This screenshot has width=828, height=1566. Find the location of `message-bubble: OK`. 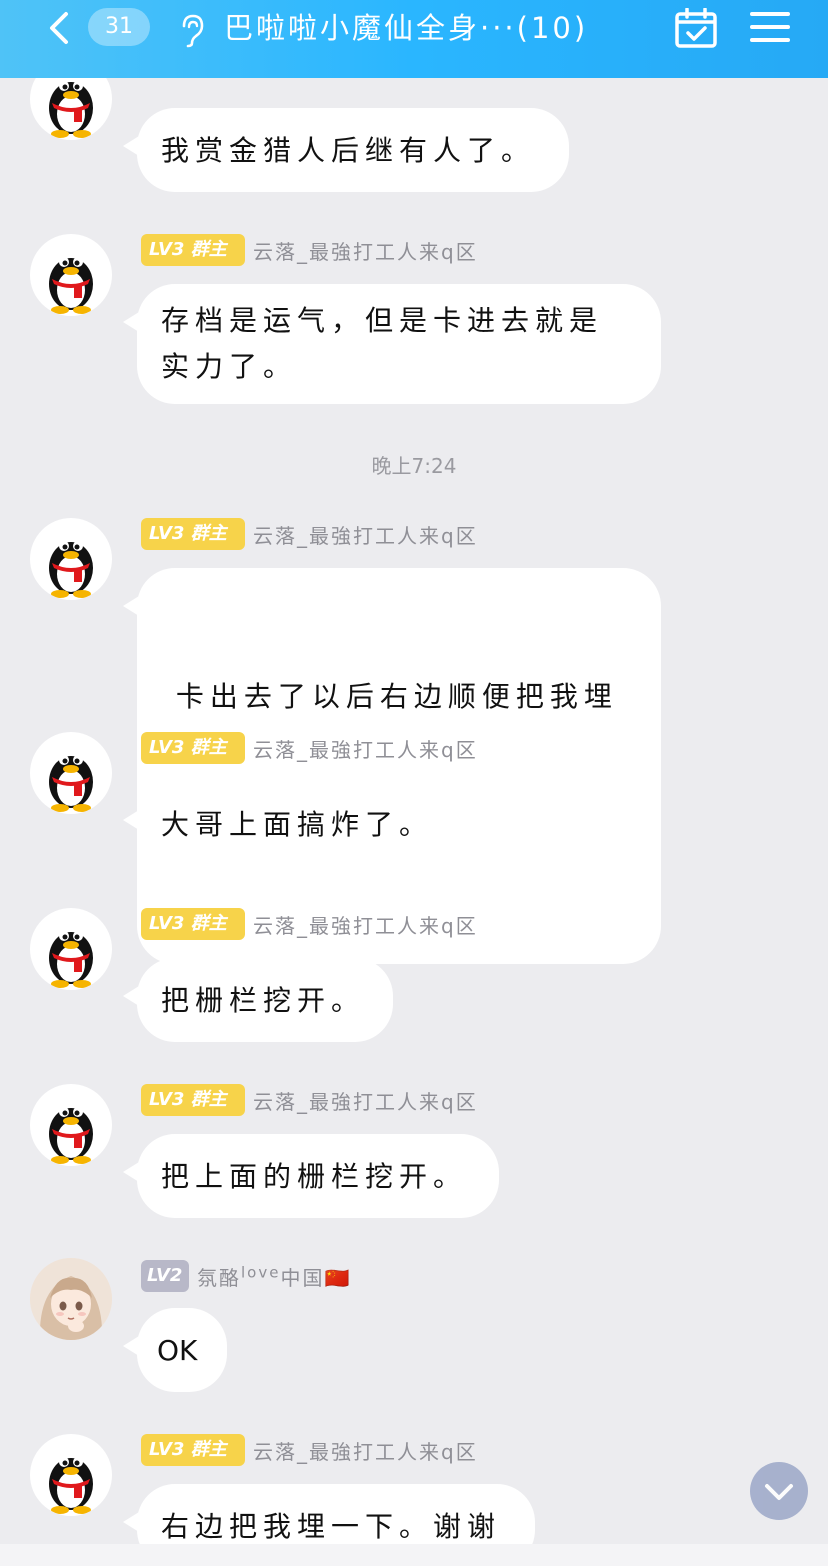

message-bubble: OK is located at coordinates (175, 1350).